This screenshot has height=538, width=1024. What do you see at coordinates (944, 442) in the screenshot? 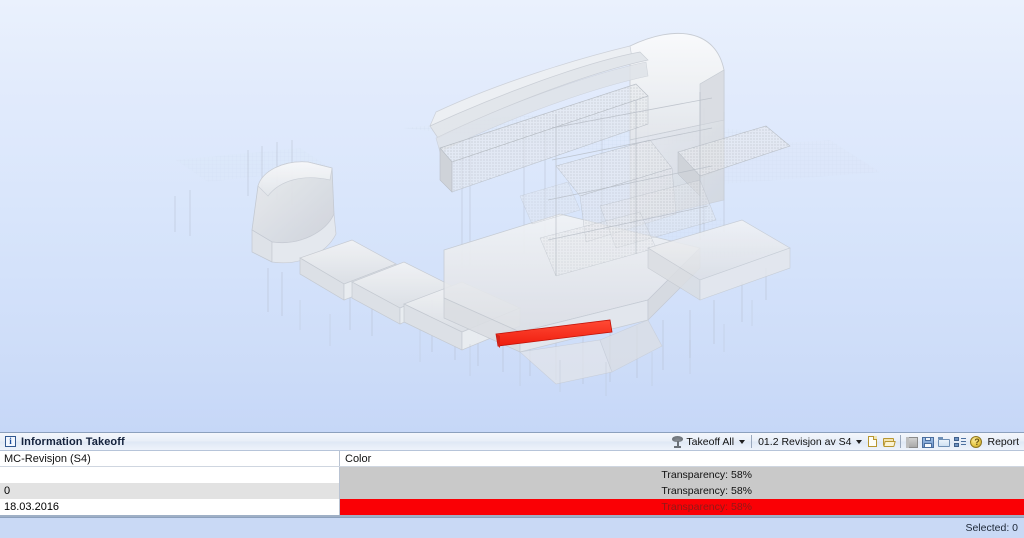
I see `folder-icon` at bounding box center [944, 442].